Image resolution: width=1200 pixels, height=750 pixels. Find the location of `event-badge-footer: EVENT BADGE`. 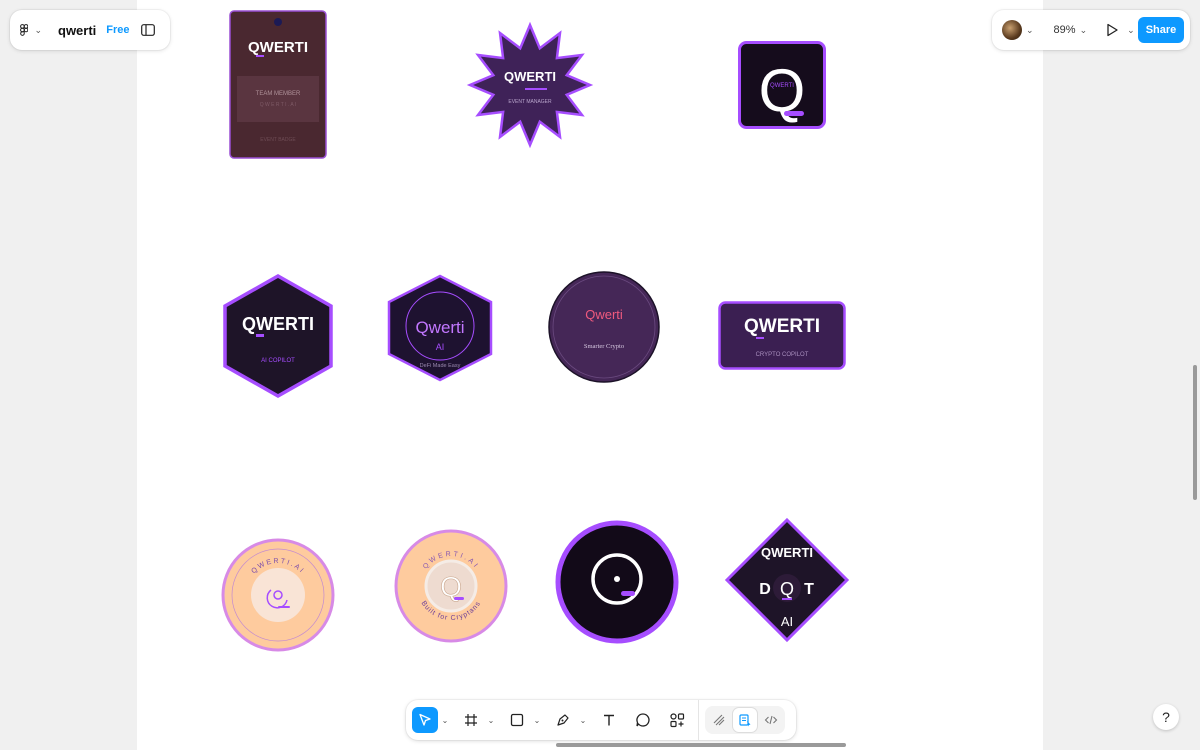

event-badge-footer: EVENT BADGE is located at coordinates (278, 140).